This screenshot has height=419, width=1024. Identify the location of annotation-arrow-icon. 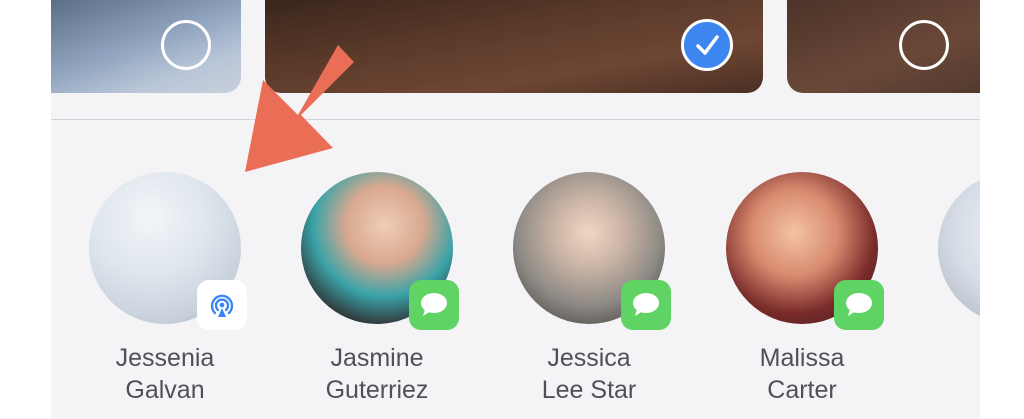
(299, 108).